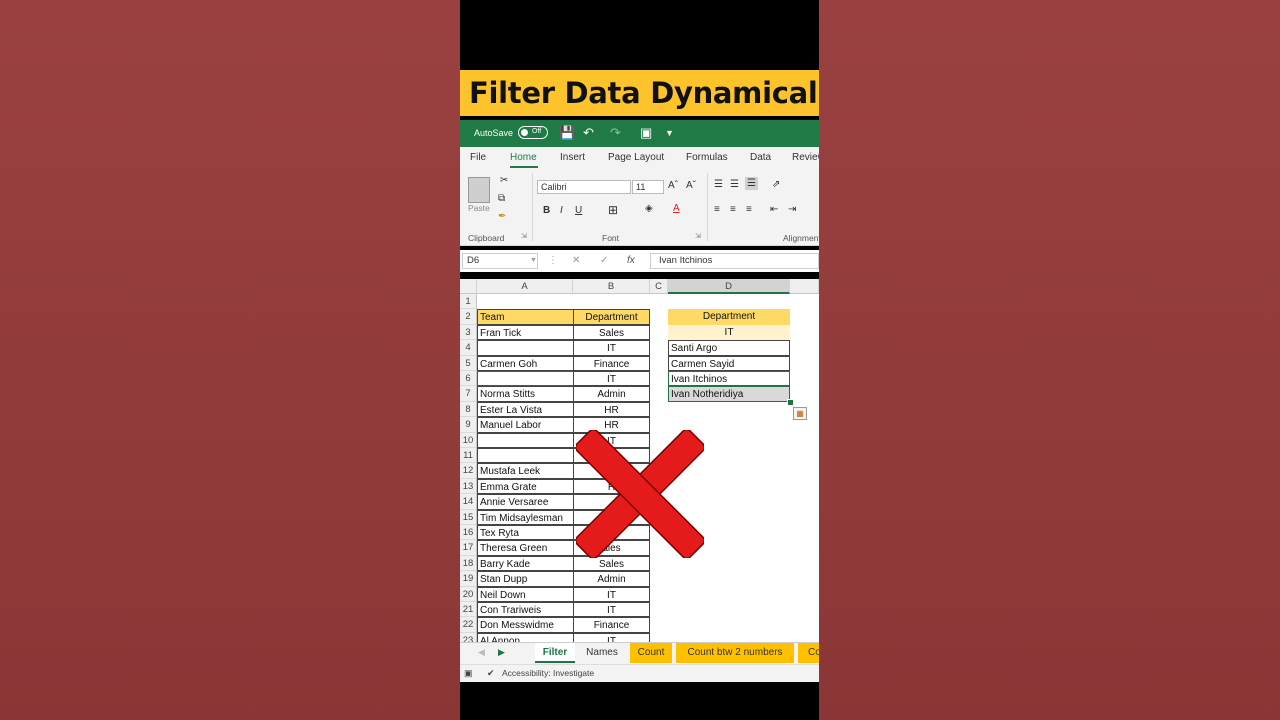  Describe the element at coordinates (500, 261) in the screenshot. I see `name-box: D6` at that location.